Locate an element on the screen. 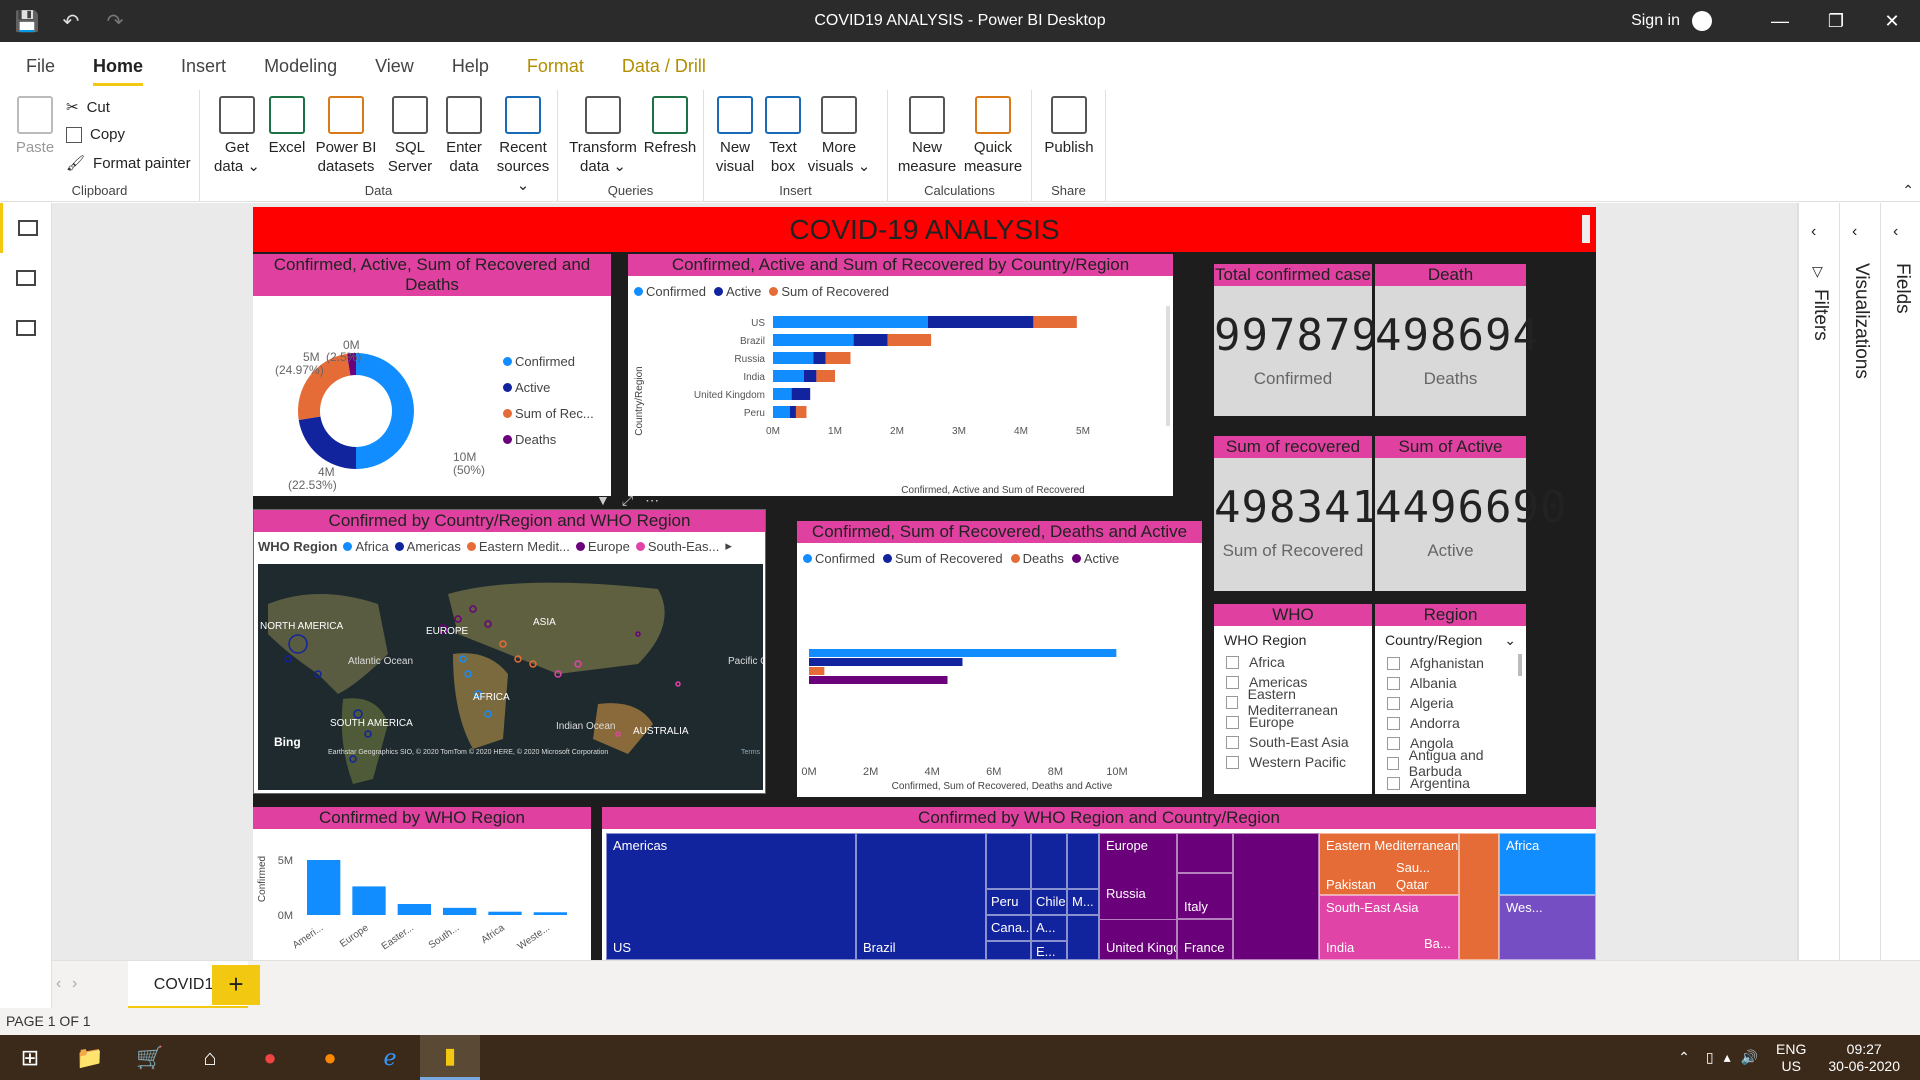 Image resolution: width=1920 pixels, height=1080 pixels. slicer-option: Africa is located at coordinates (1299, 662).